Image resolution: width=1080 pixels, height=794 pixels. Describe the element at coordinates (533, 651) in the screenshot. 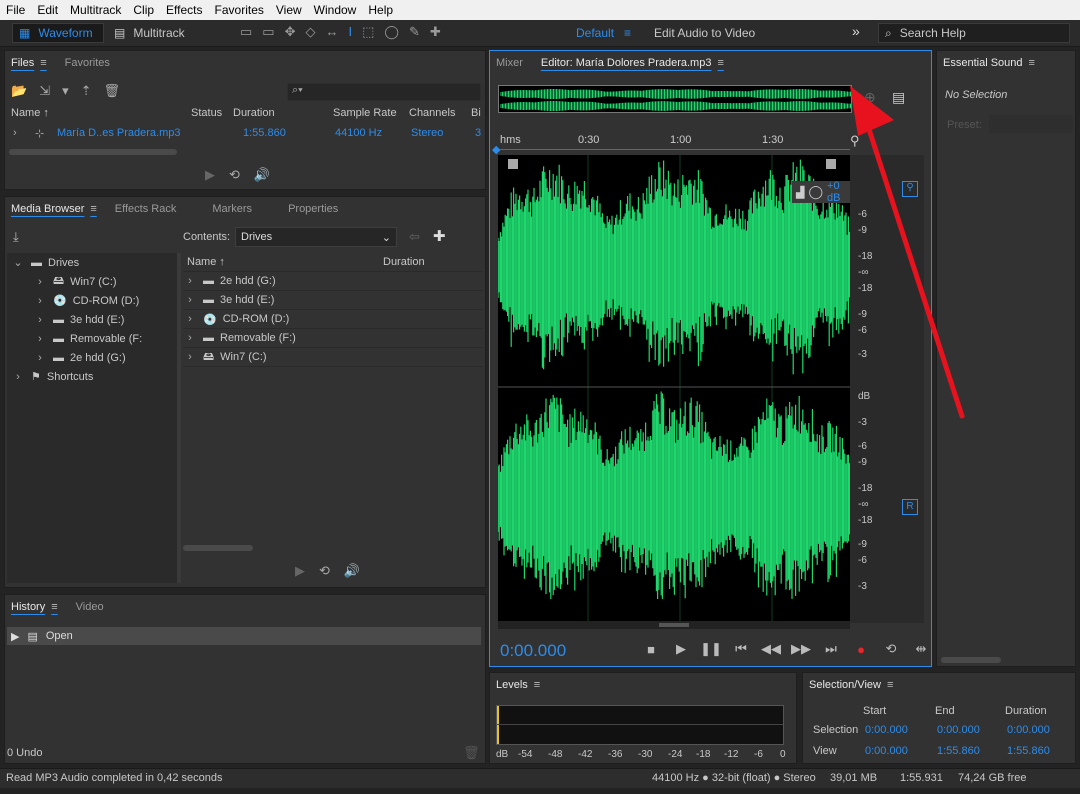

I see `current-time-display: 0:00.000` at that location.